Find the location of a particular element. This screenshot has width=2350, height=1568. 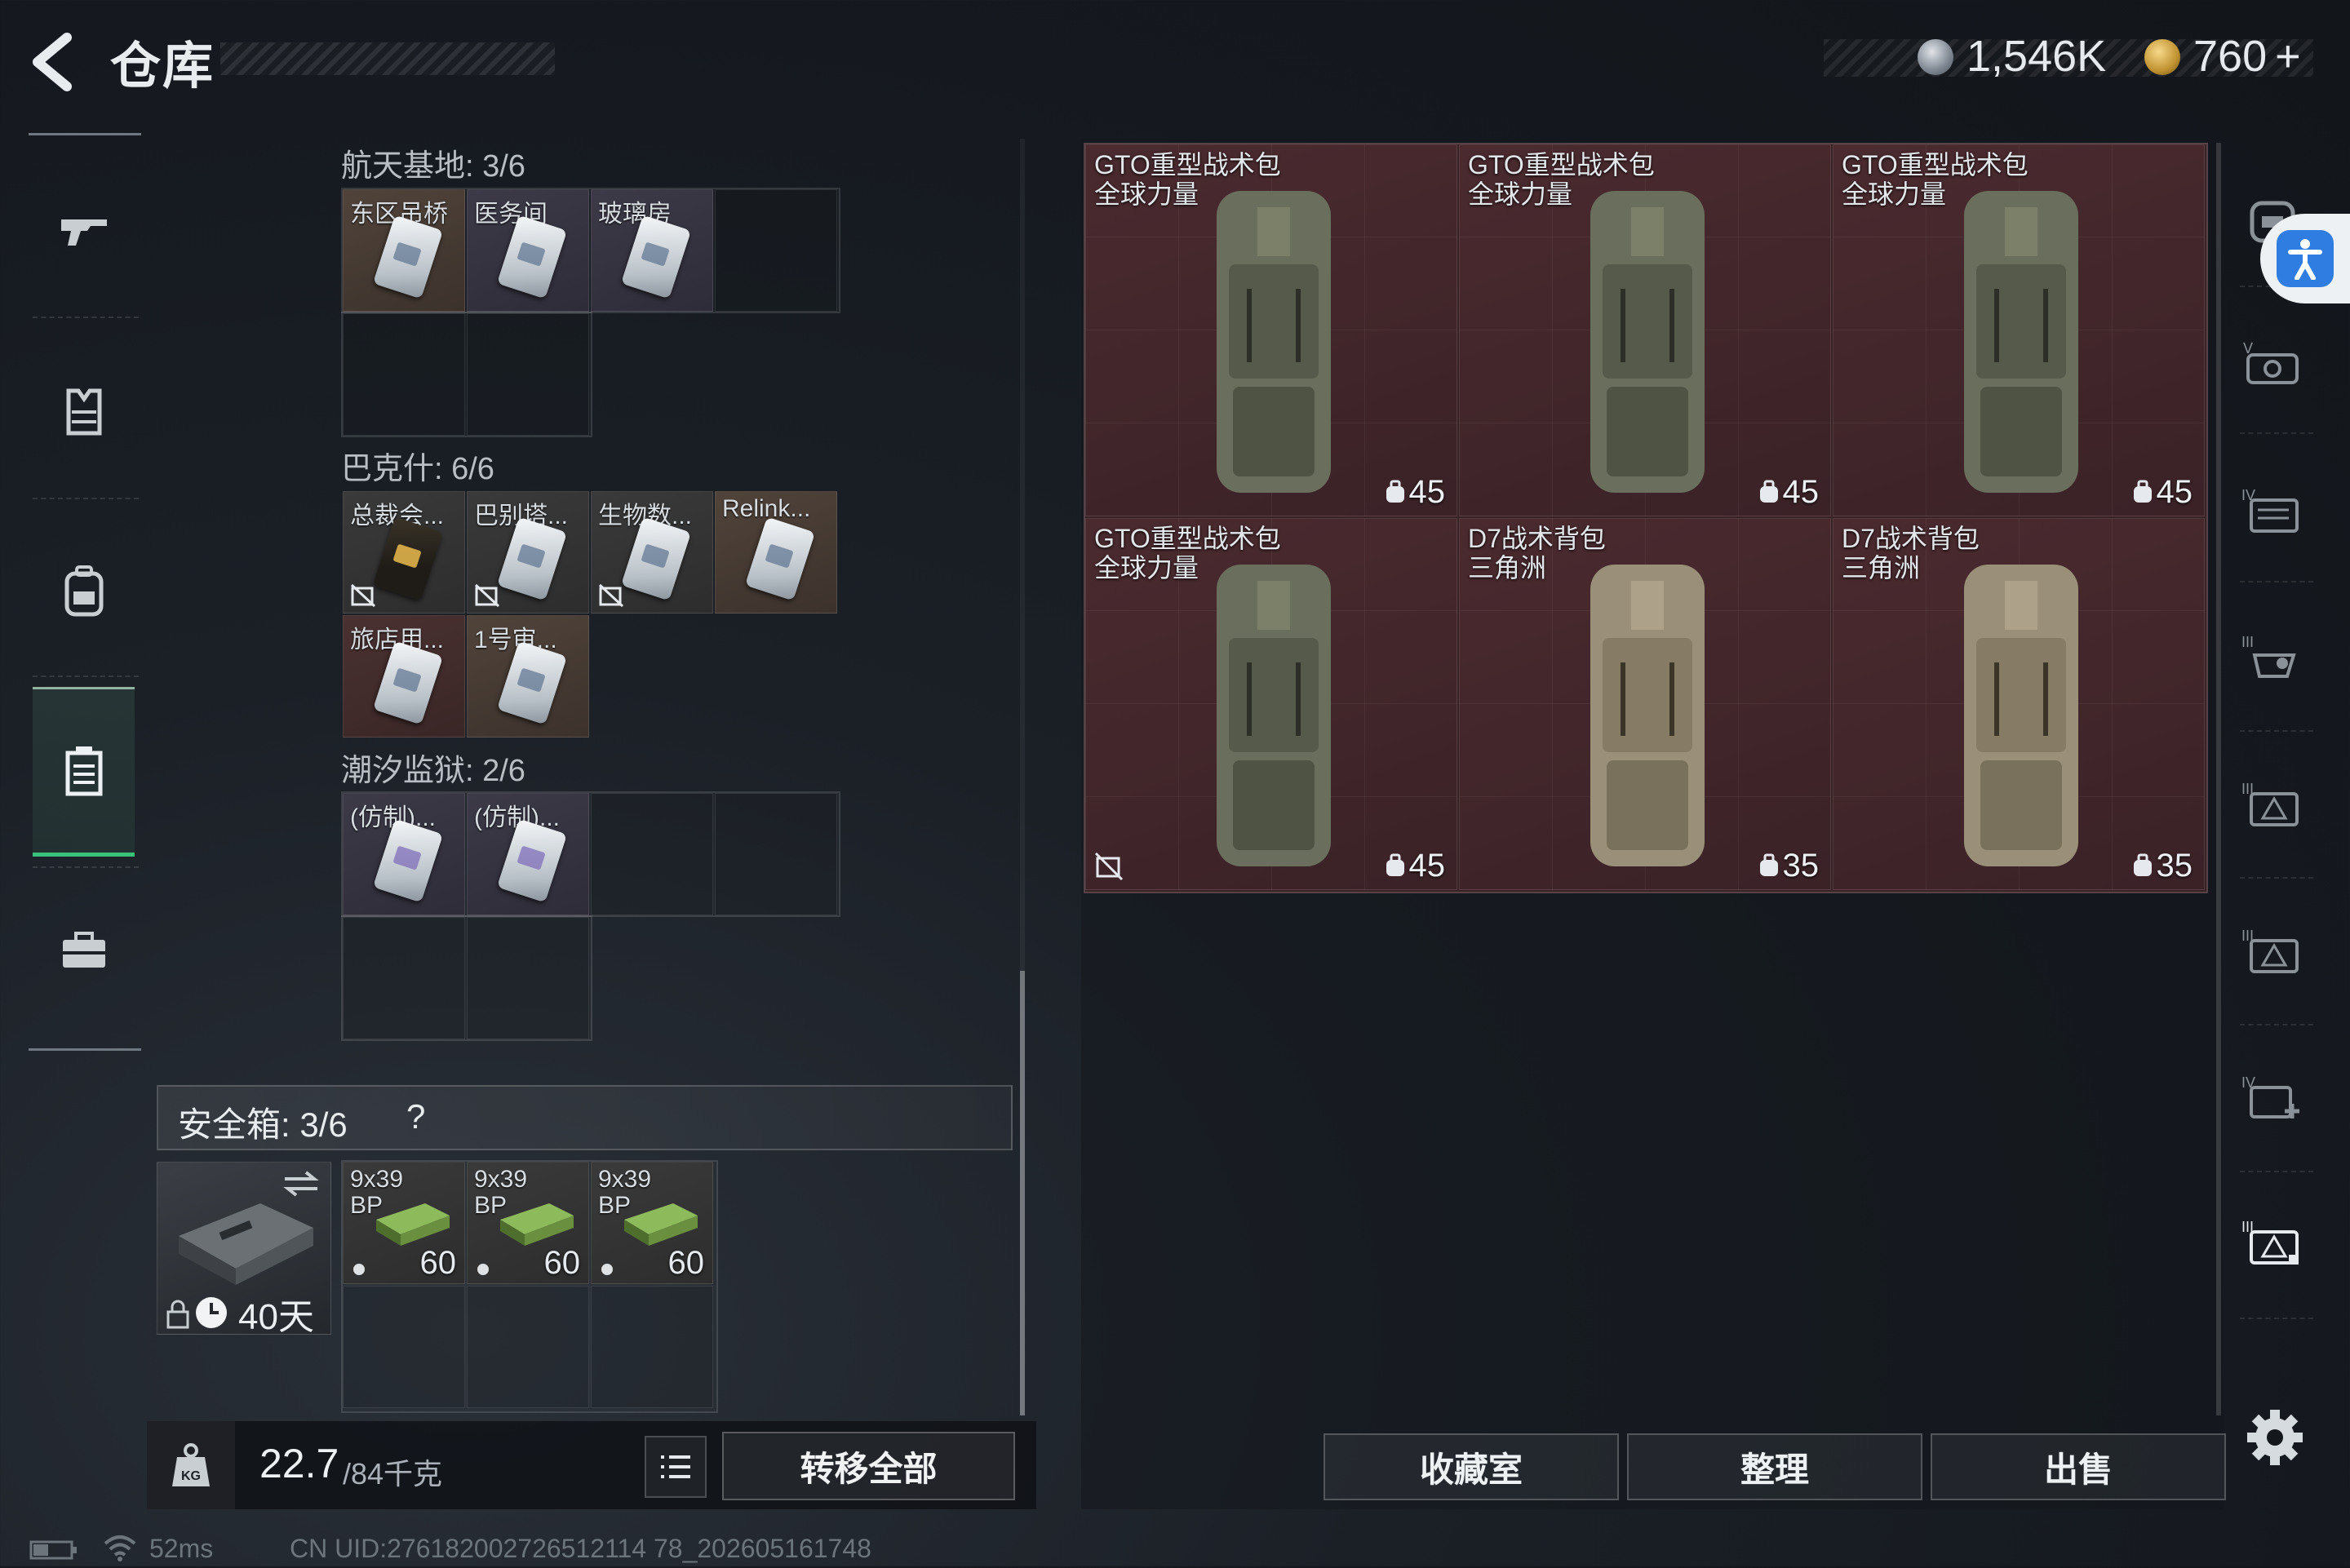

safe-box-label: 安全箱: 3/6 is located at coordinates (263, 1124).